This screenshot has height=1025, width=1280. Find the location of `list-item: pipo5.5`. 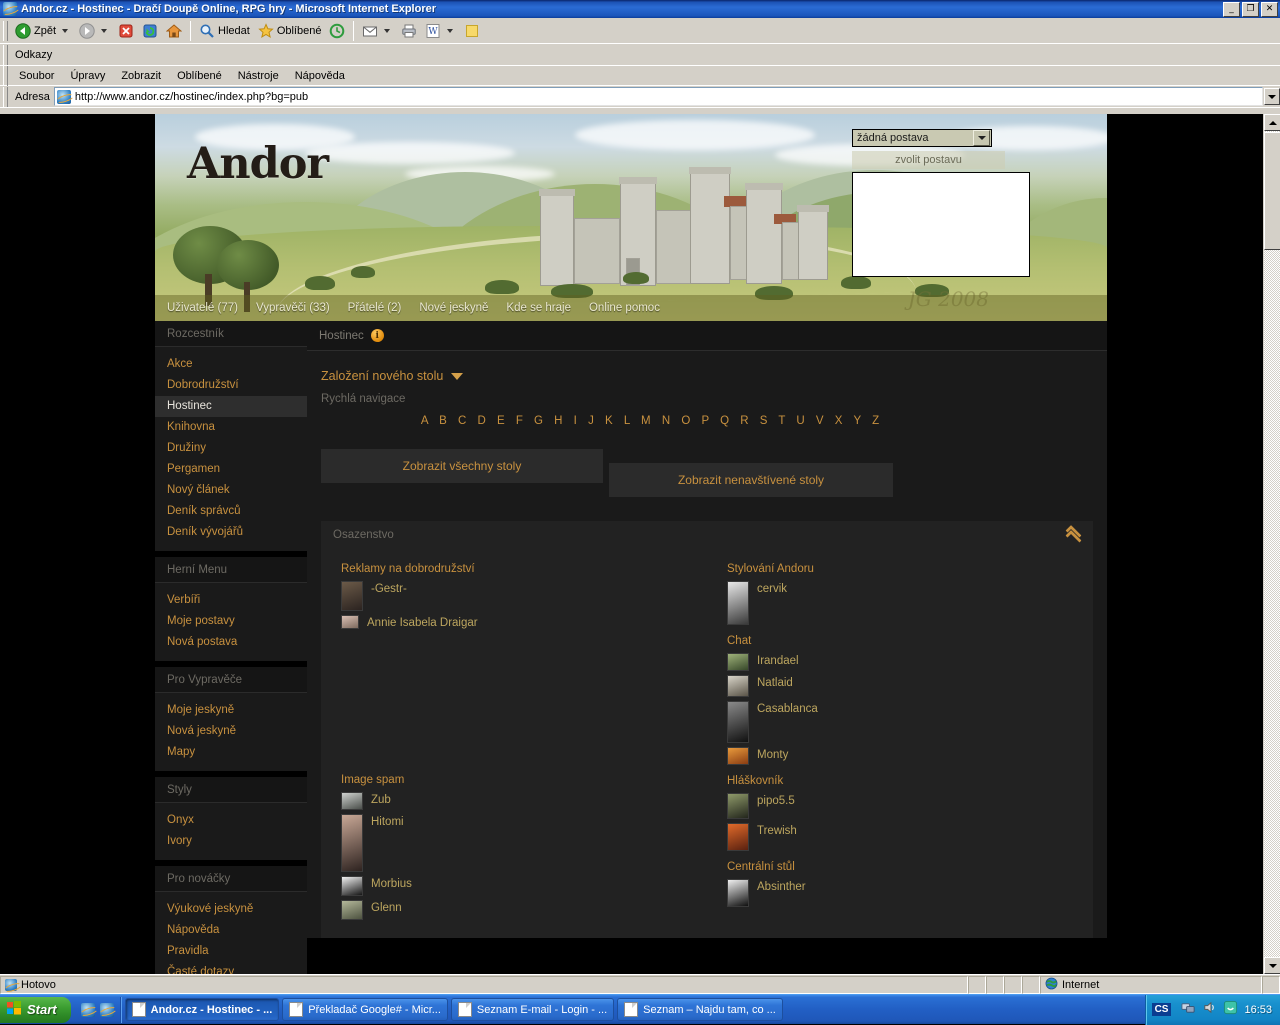

list-item: pipo5.5 is located at coordinates (910, 806).